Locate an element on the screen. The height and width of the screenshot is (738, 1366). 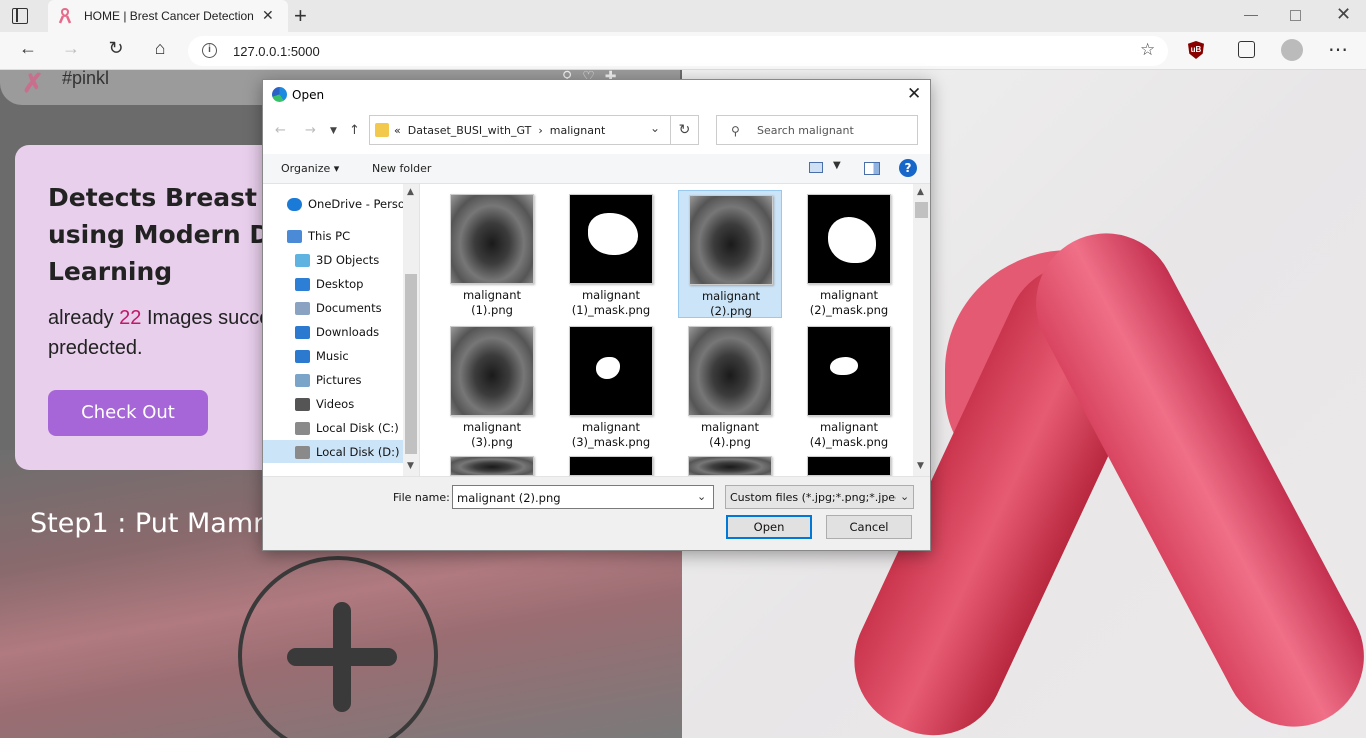
nav-scrollbar: ▲ ▼ is located at coordinates (411, 330).